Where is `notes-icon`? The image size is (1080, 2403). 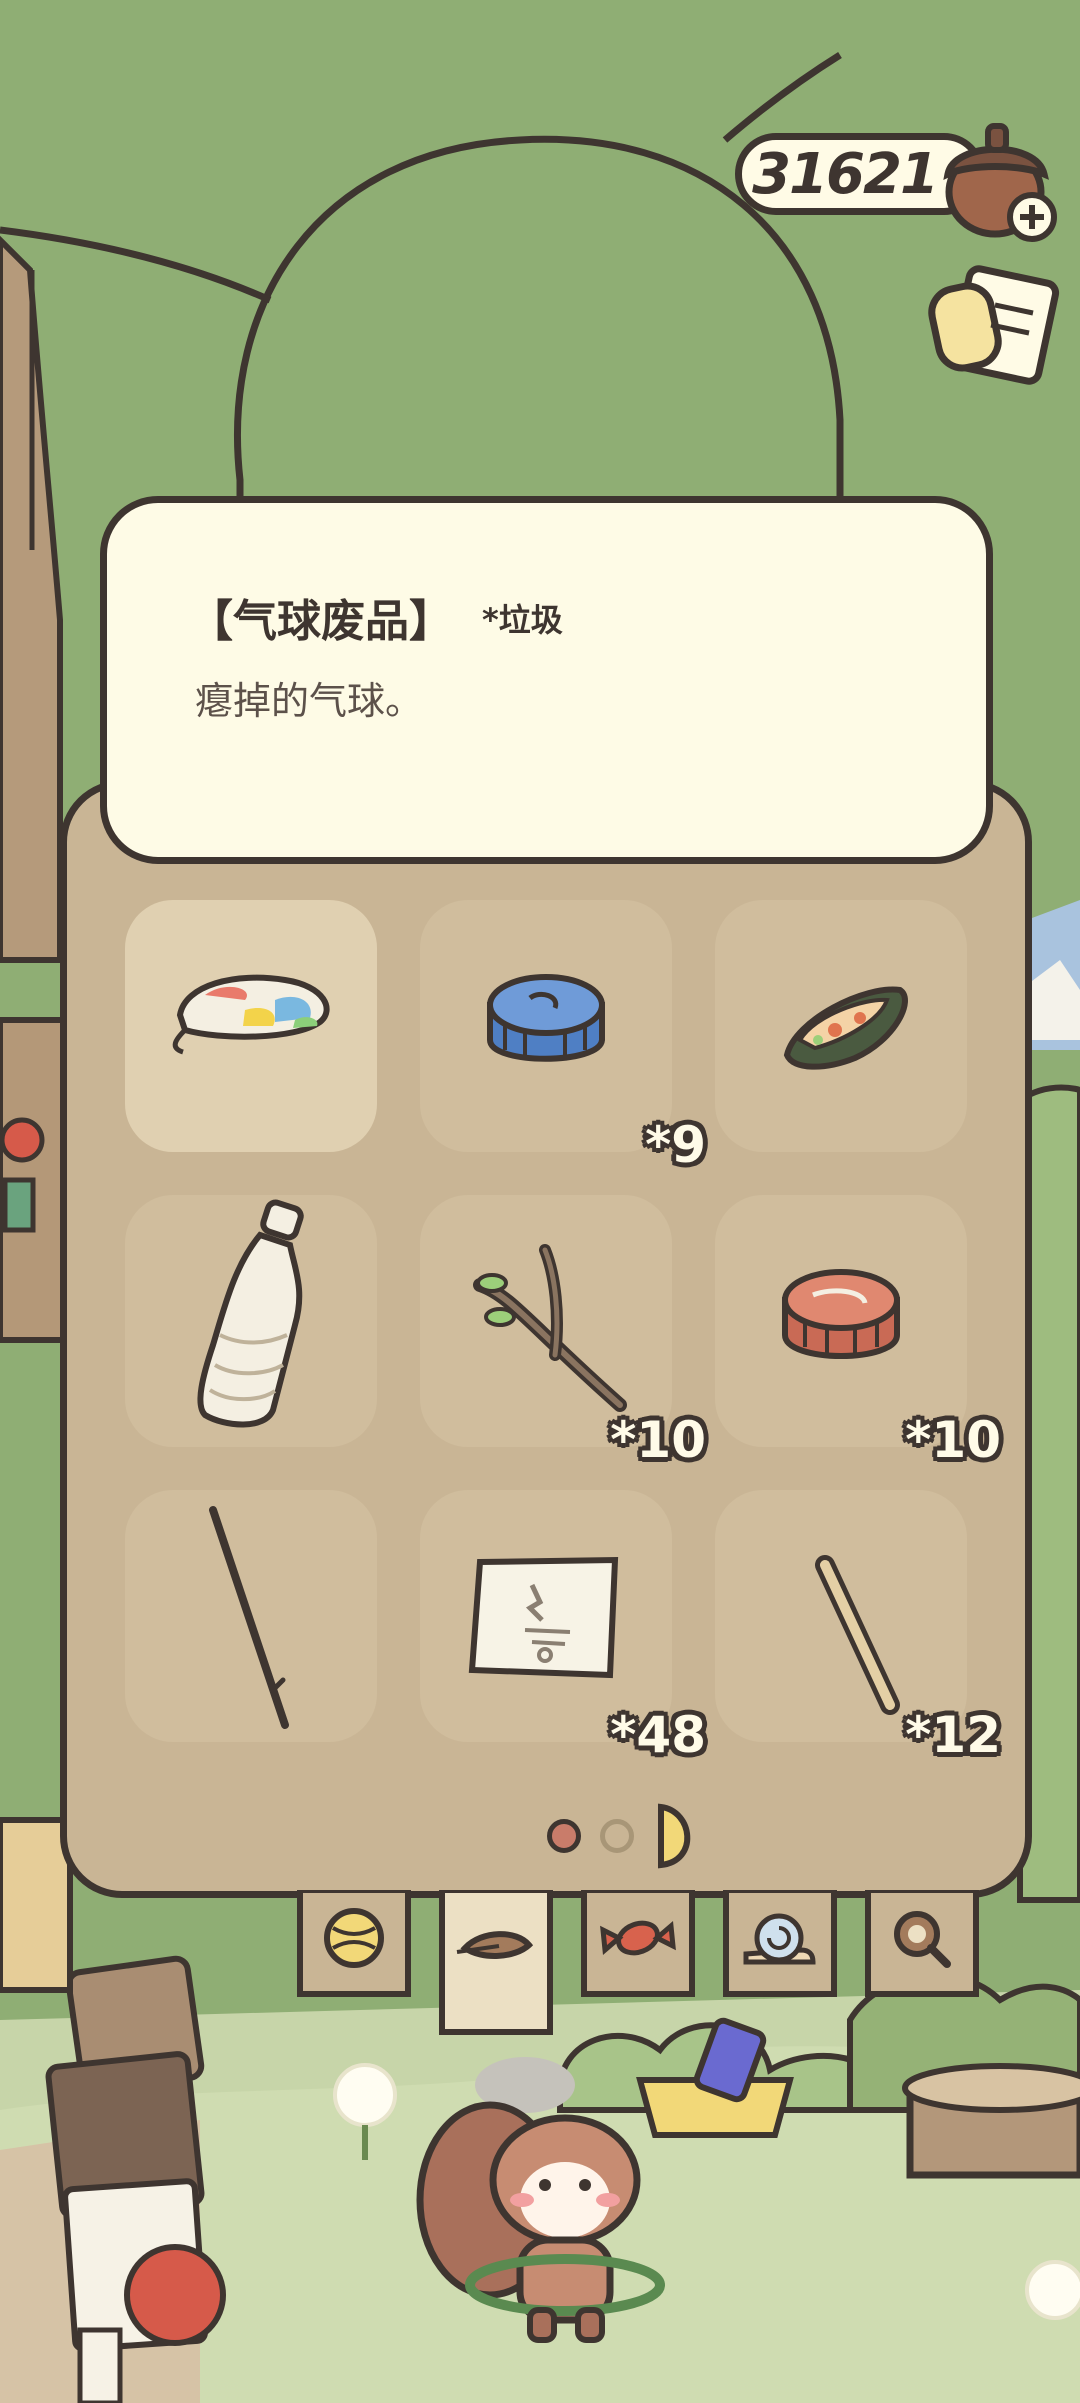 notes-icon is located at coordinates (992, 330).